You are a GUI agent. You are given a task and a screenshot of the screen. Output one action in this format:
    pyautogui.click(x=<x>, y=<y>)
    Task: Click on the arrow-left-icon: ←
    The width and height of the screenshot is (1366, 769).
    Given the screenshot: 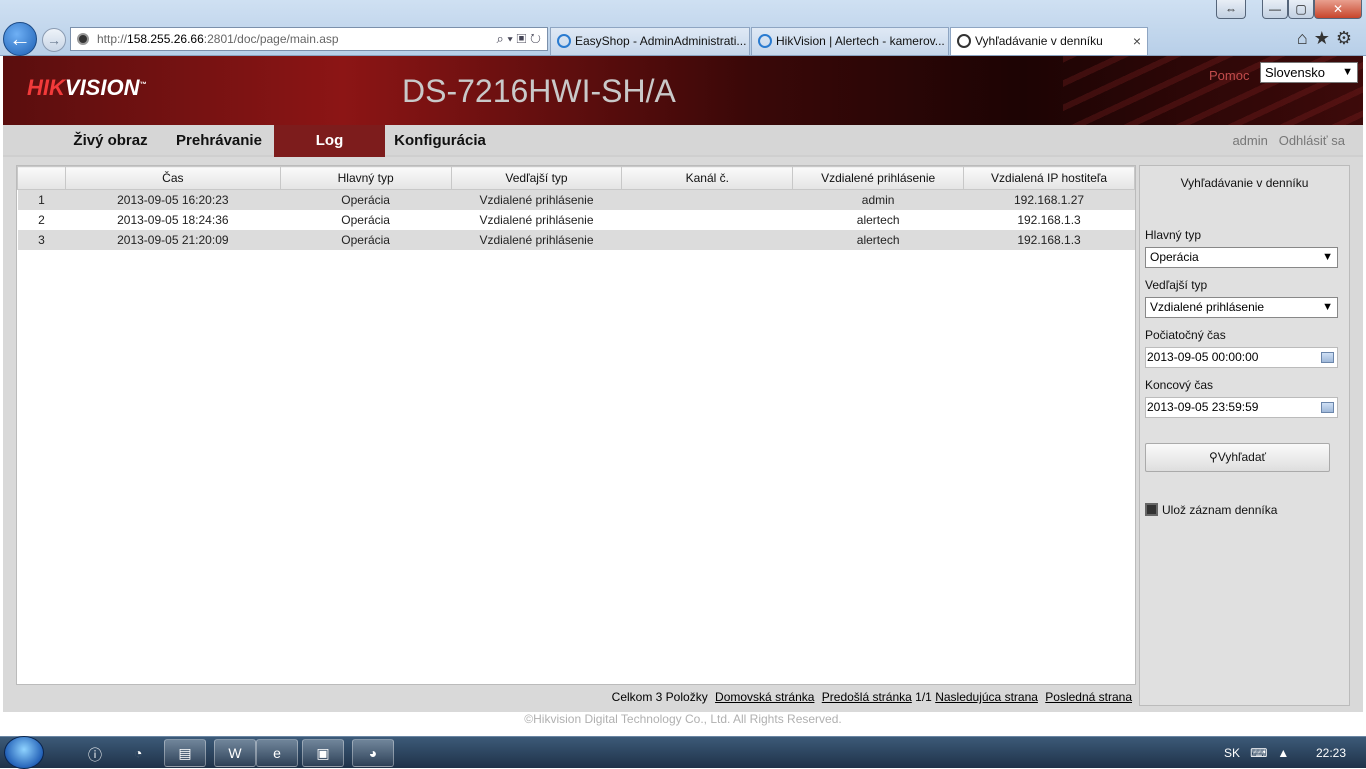 What is the action you would take?
    pyautogui.click(x=20, y=38)
    